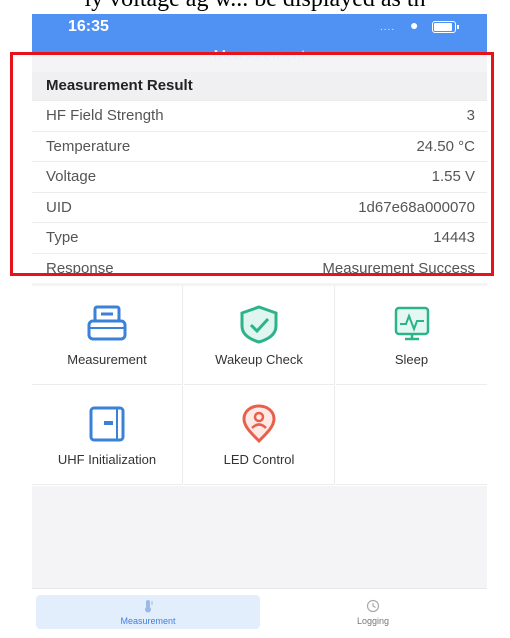 This screenshot has width=510, height=638. What do you see at coordinates (373, 606) in the screenshot?
I see `clock-icon` at bounding box center [373, 606].